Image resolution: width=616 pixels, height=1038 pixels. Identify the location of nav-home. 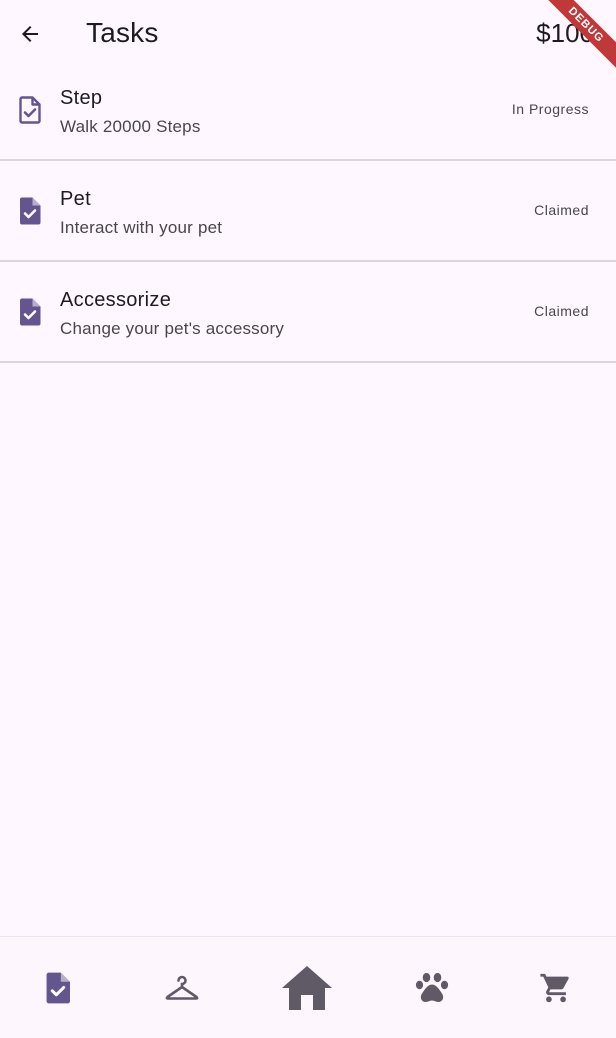
(307, 987).